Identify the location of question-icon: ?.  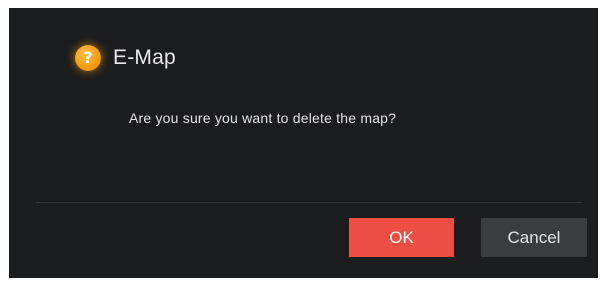
(88, 58).